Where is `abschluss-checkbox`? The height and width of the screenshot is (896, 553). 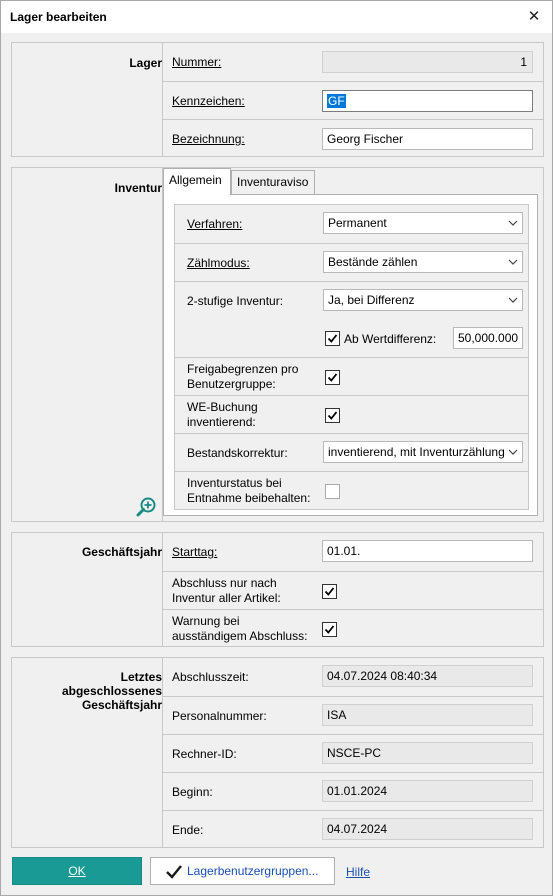
abschluss-checkbox is located at coordinates (329, 591).